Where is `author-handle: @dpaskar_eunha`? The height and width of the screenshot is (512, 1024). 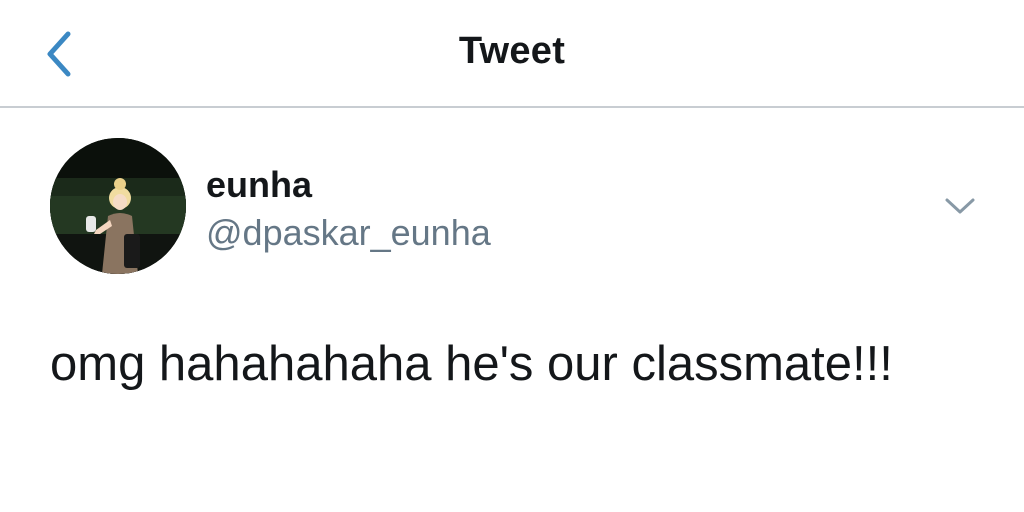
author-handle: @dpaskar_eunha is located at coordinates (348, 233).